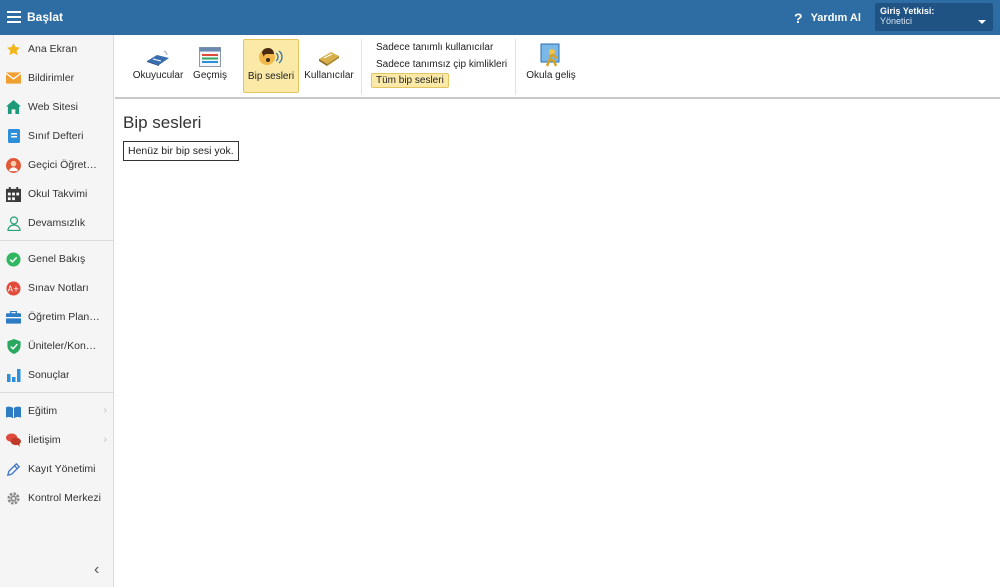  I want to click on gear-icon, so click(13, 498).